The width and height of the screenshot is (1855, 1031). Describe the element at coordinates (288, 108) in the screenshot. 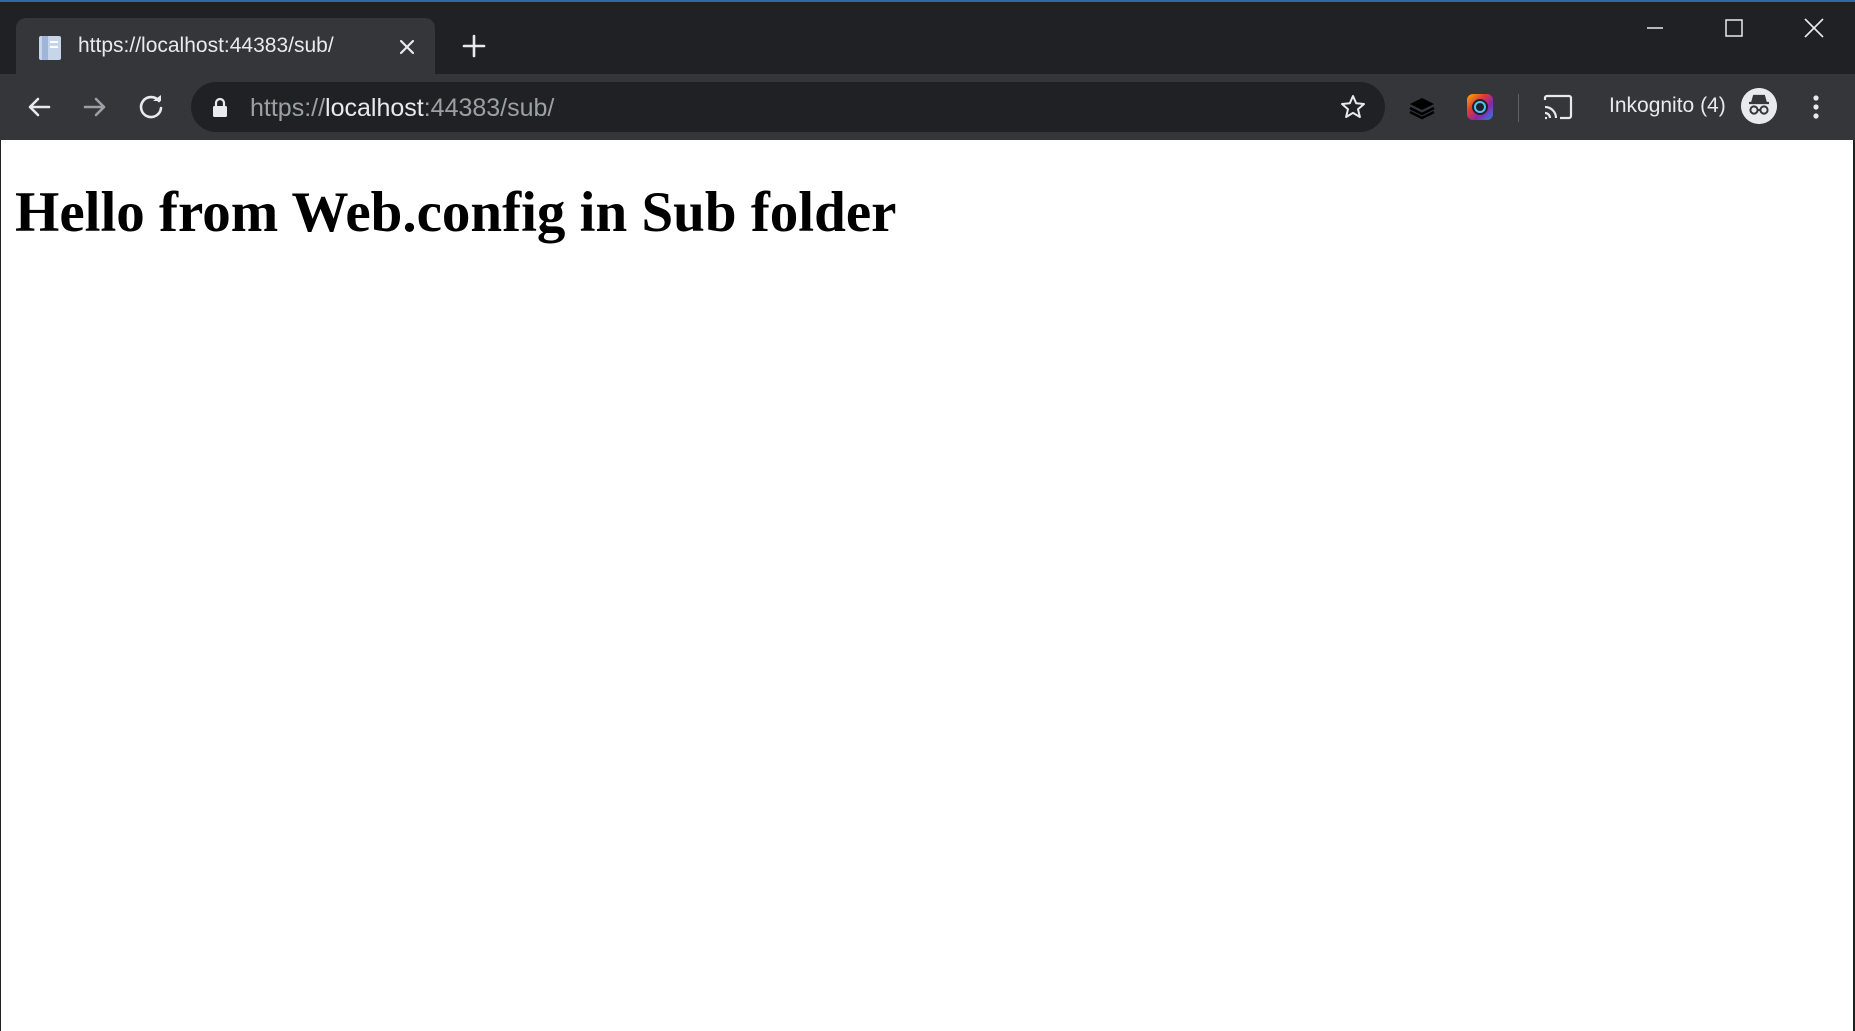

I see `url-scheme: https://` at that location.